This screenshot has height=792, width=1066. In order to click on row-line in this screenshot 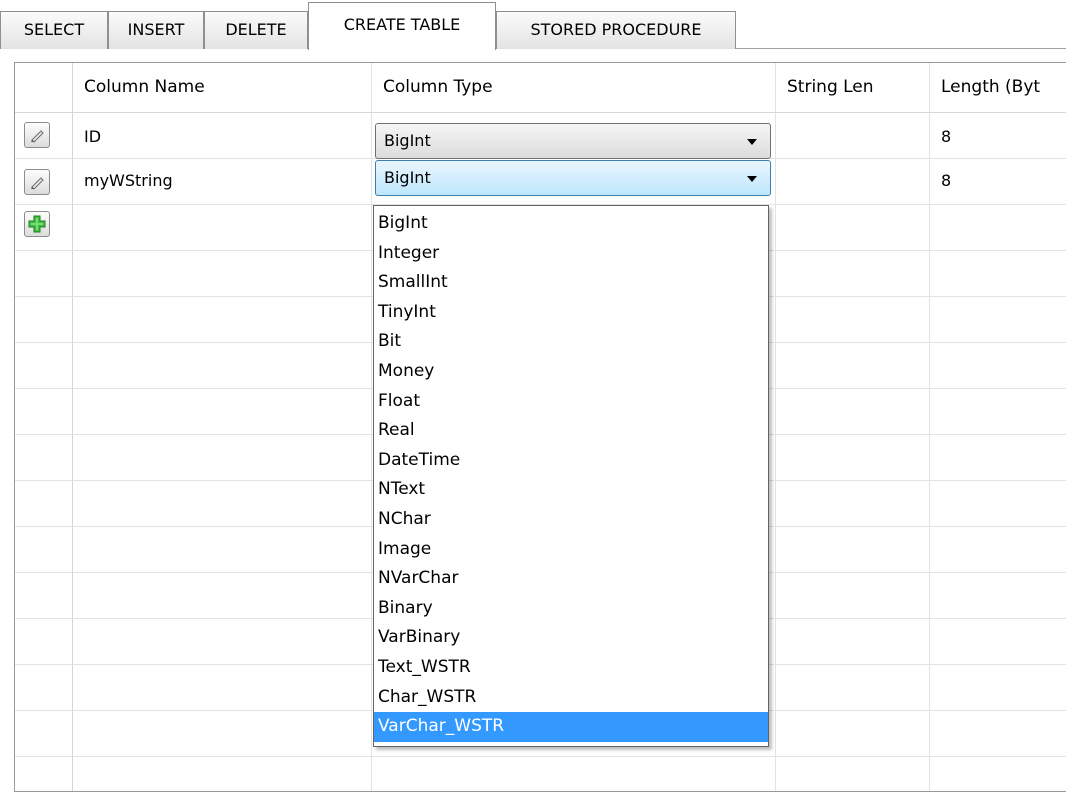, I will do `click(540, 756)`.